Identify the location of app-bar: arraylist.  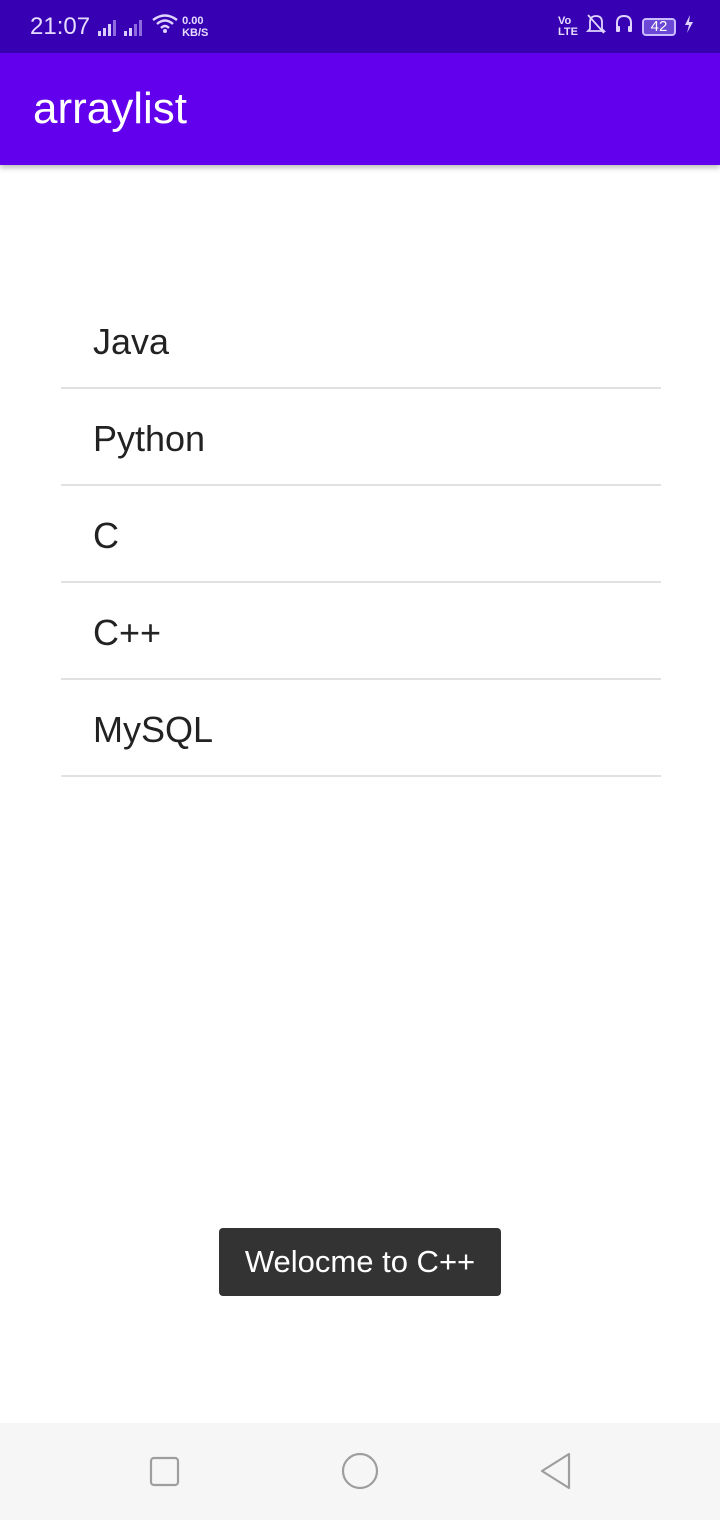
(360, 109).